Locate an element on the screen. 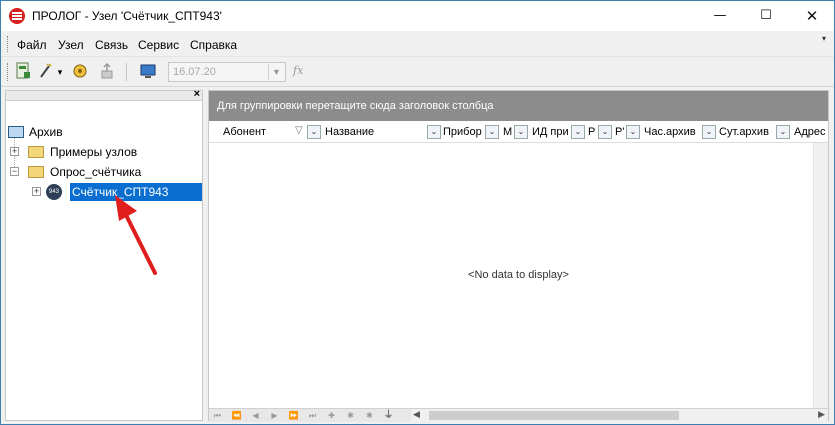  menu-file: Файл is located at coordinates (32, 45).